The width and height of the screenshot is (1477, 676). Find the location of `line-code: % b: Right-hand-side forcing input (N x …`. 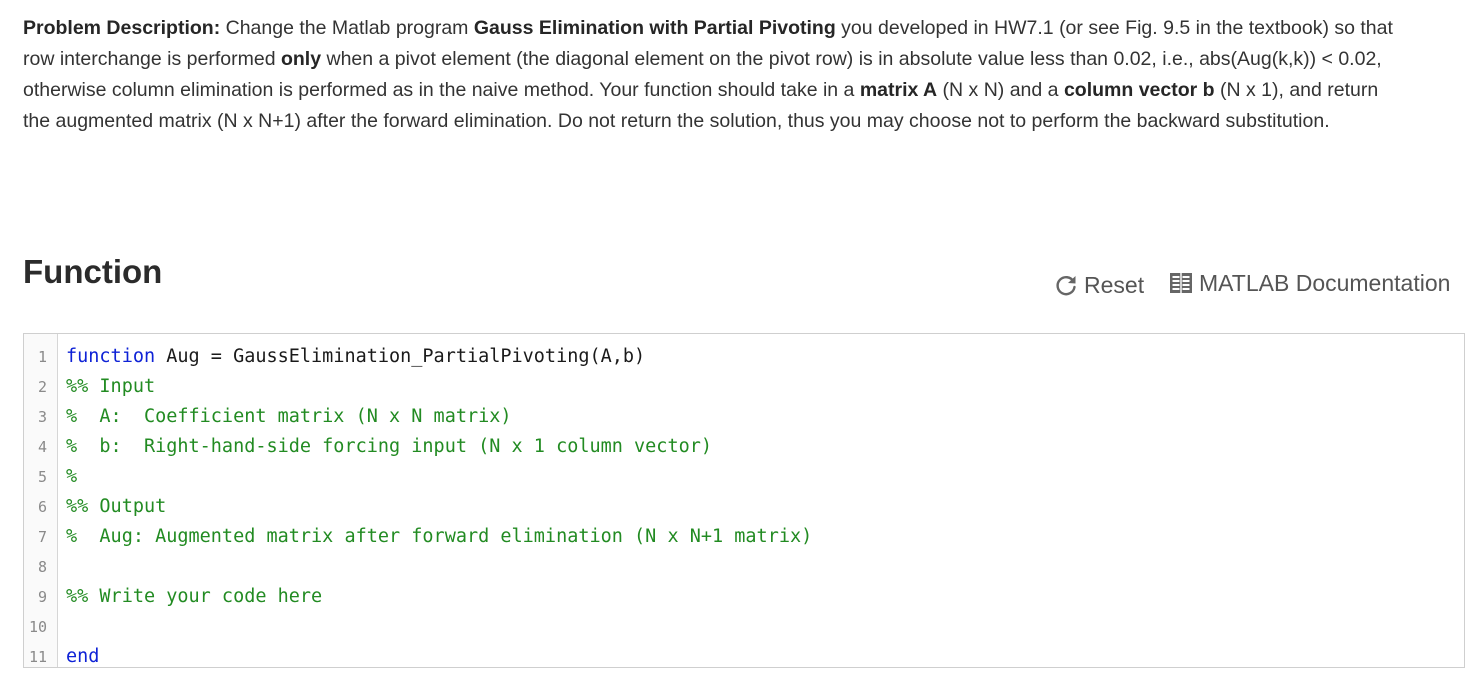

line-code: % b: Right-hand-side forcing input (N x … is located at coordinates (389, 447).